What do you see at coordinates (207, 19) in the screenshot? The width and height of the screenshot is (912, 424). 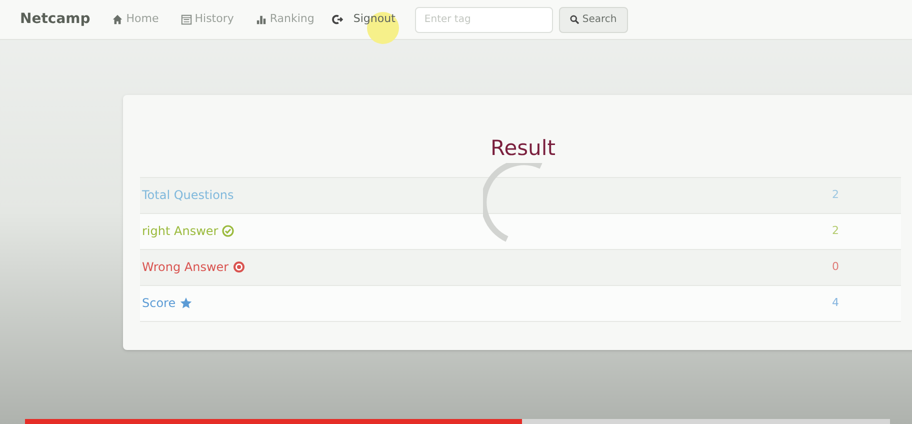 I see `nav-link: History` at bounding box center [207, 19].